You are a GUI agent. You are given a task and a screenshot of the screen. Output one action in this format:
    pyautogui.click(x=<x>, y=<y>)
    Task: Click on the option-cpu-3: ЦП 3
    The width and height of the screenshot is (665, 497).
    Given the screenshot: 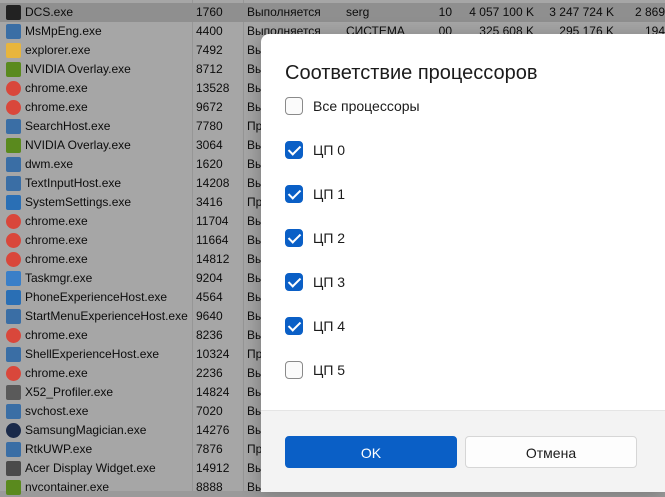 What is the action you would take?
    pyautogui.click(x=435, y=284)
    